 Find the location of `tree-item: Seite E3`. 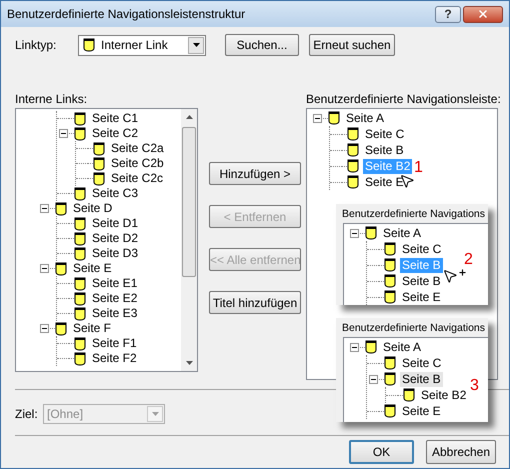

tree-item: Seite E3 is located at coordinates (115, 313).